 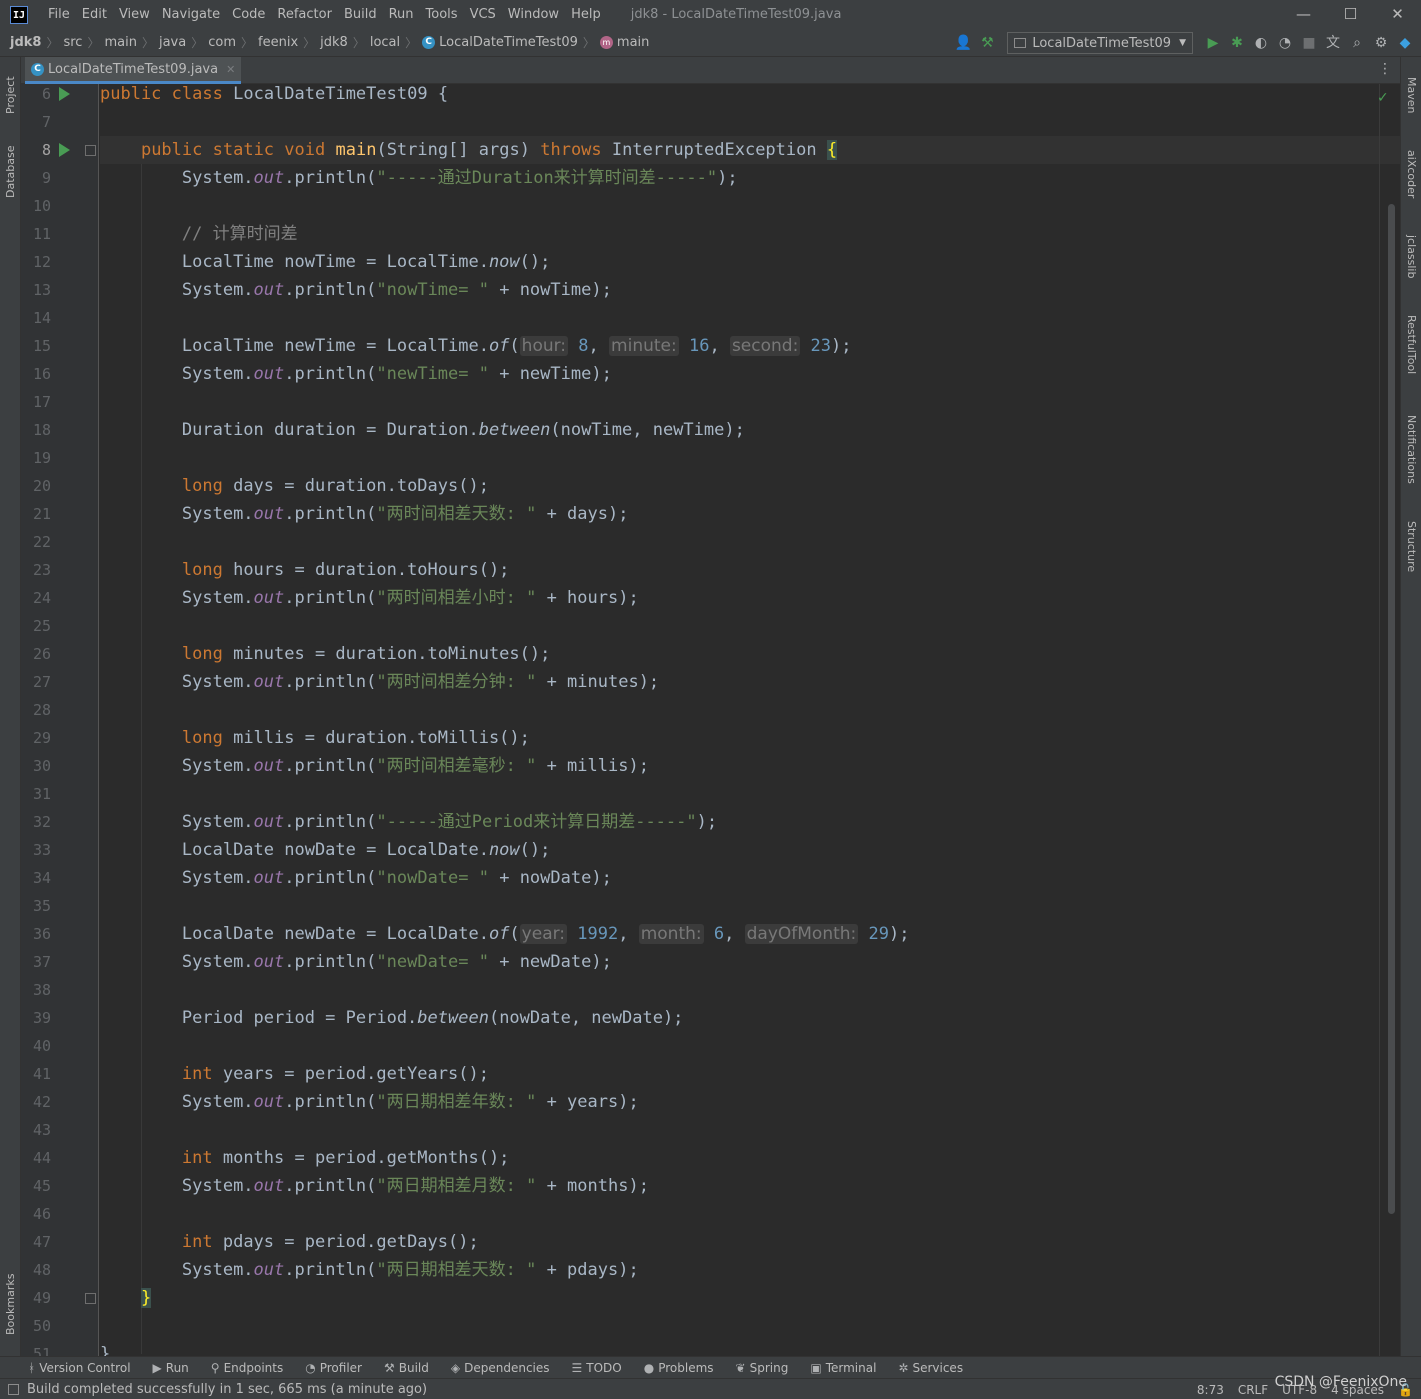 I want to click on menu-tools: Tools, so click(x=442, y=14).